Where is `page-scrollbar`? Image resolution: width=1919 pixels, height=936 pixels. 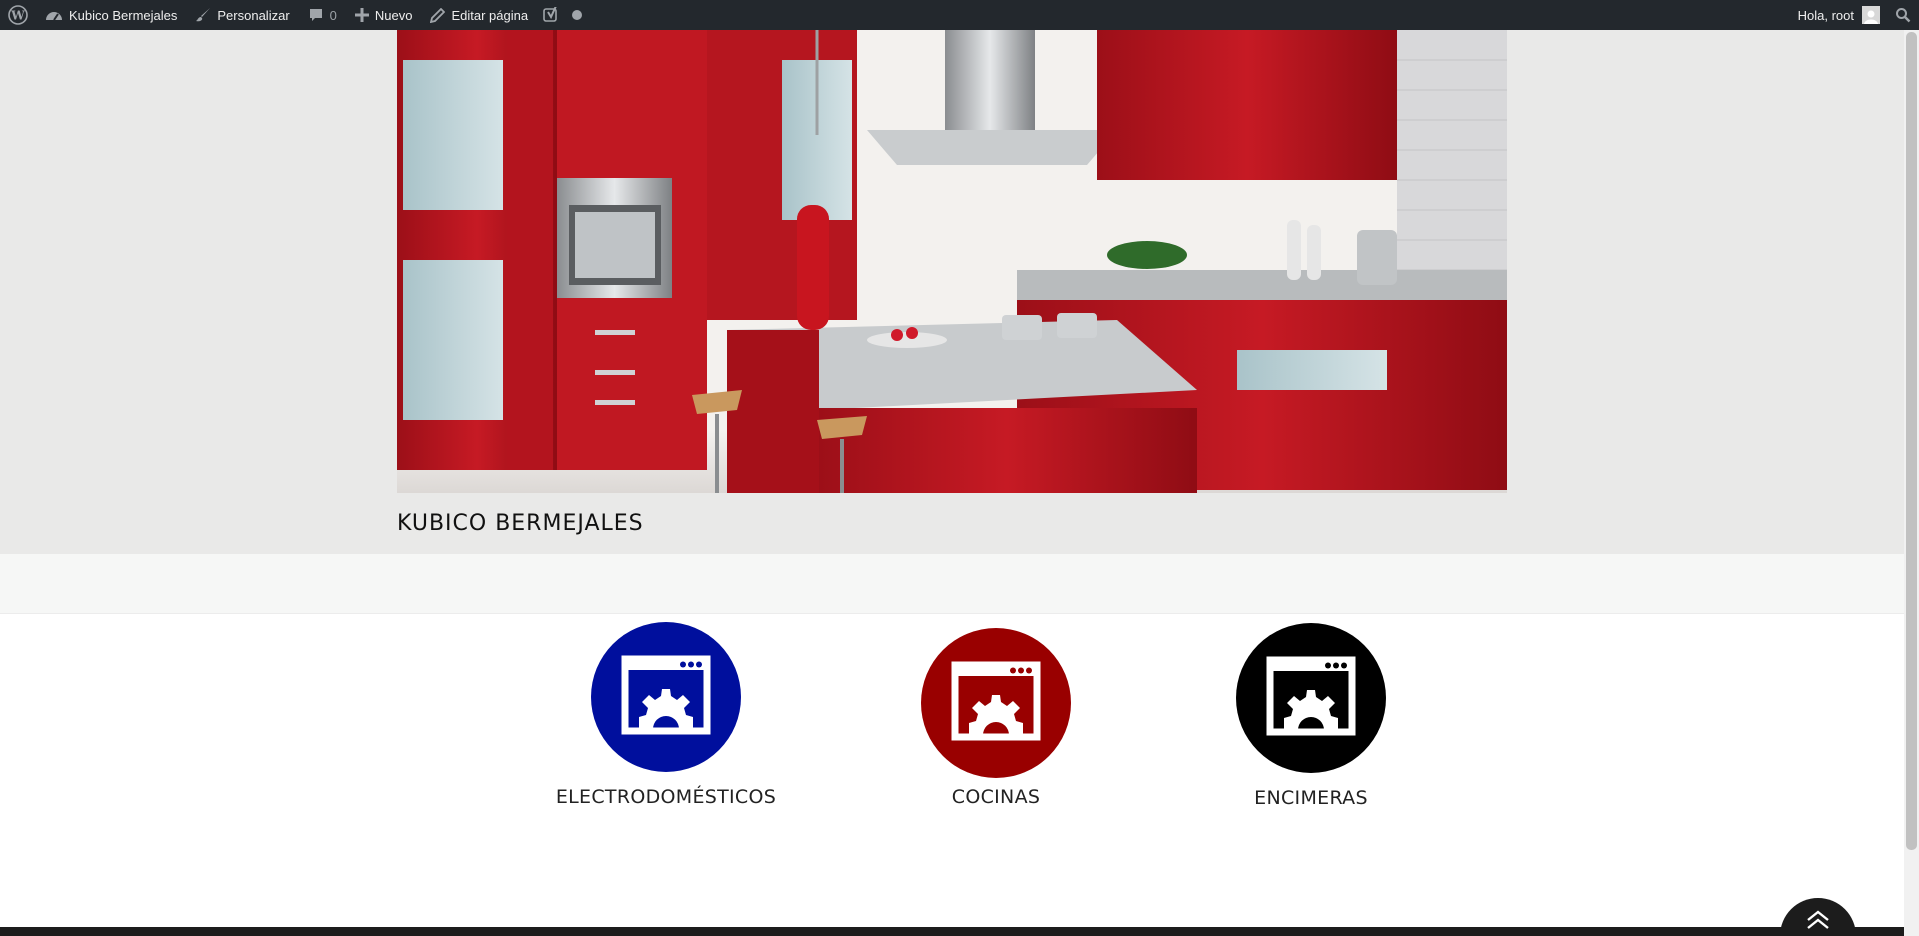
page-scrollbar is located at coordinates (1911, 483).